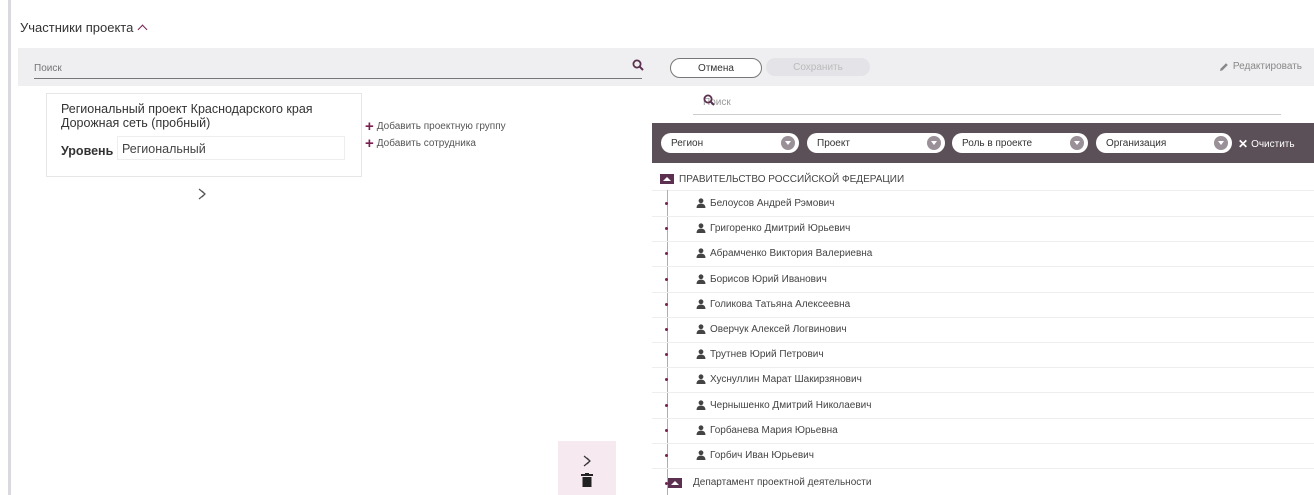 The image size is (1314, 495). I want to click on person-row: Белоусов Андрей Рэмович, so click(983, 204).